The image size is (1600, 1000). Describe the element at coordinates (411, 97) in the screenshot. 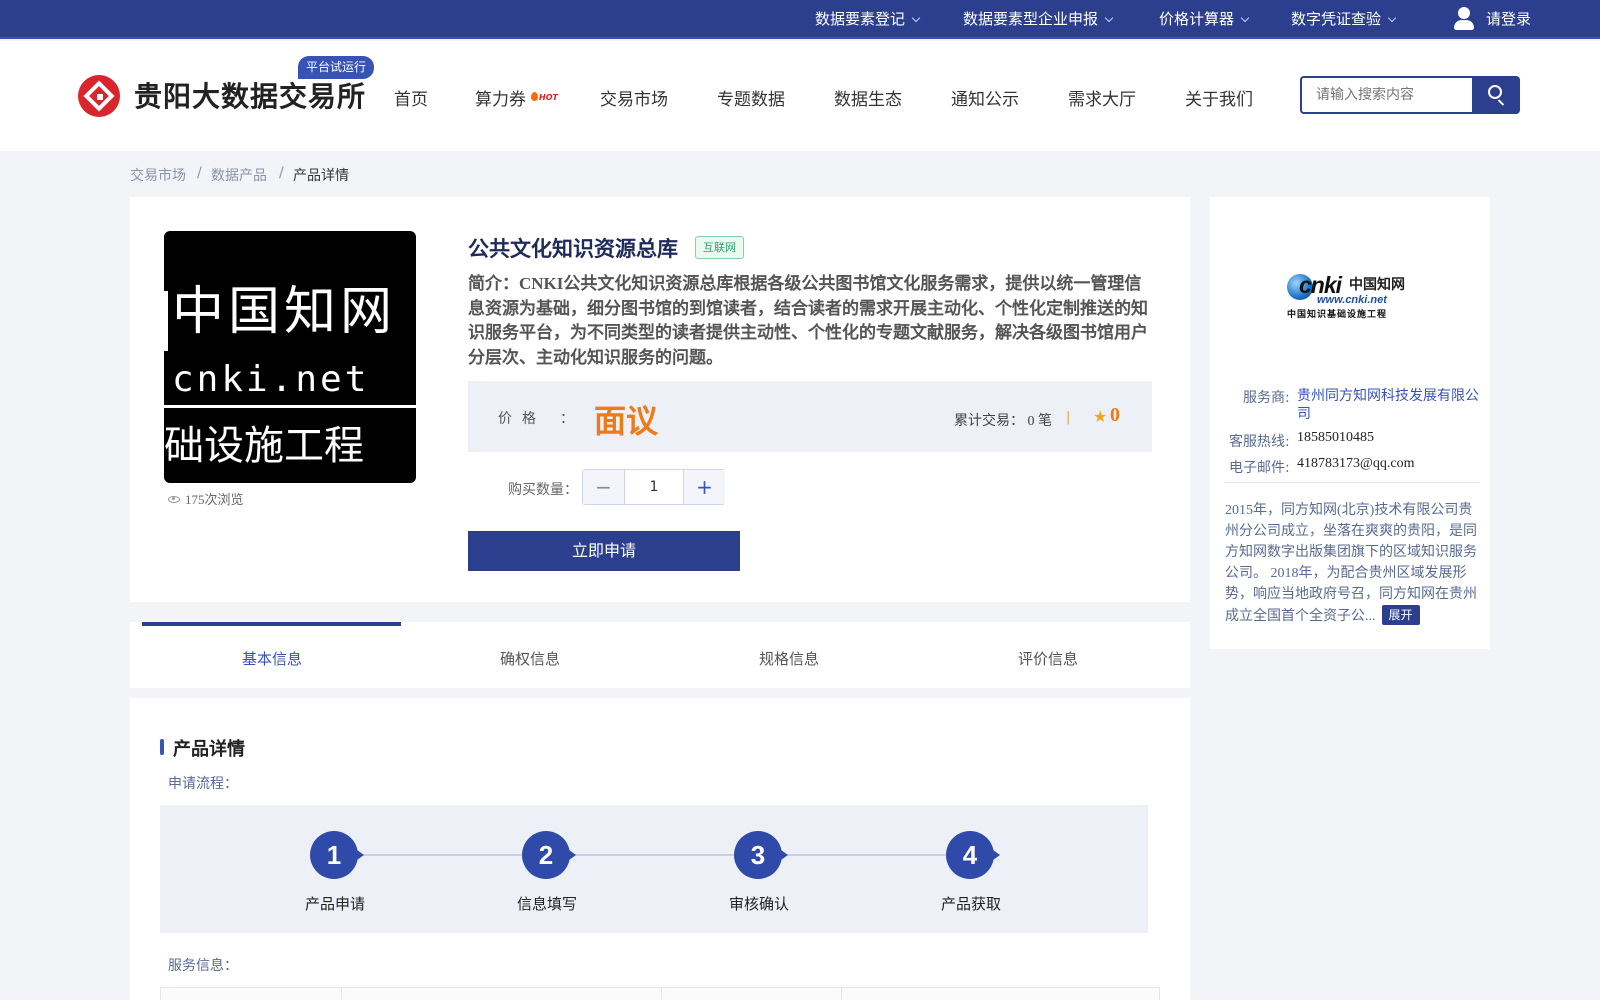

I see `nav-home: 首页` at that location.